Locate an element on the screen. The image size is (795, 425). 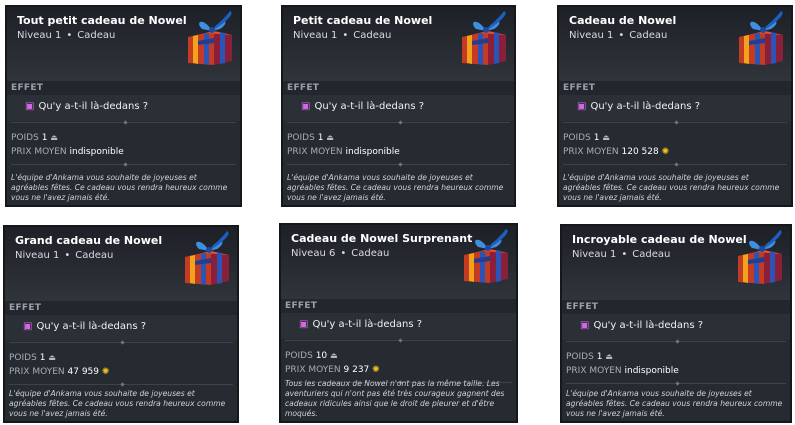
item-title: Cadeau de Nowel Surprenant is located at coordinates (382, 238).